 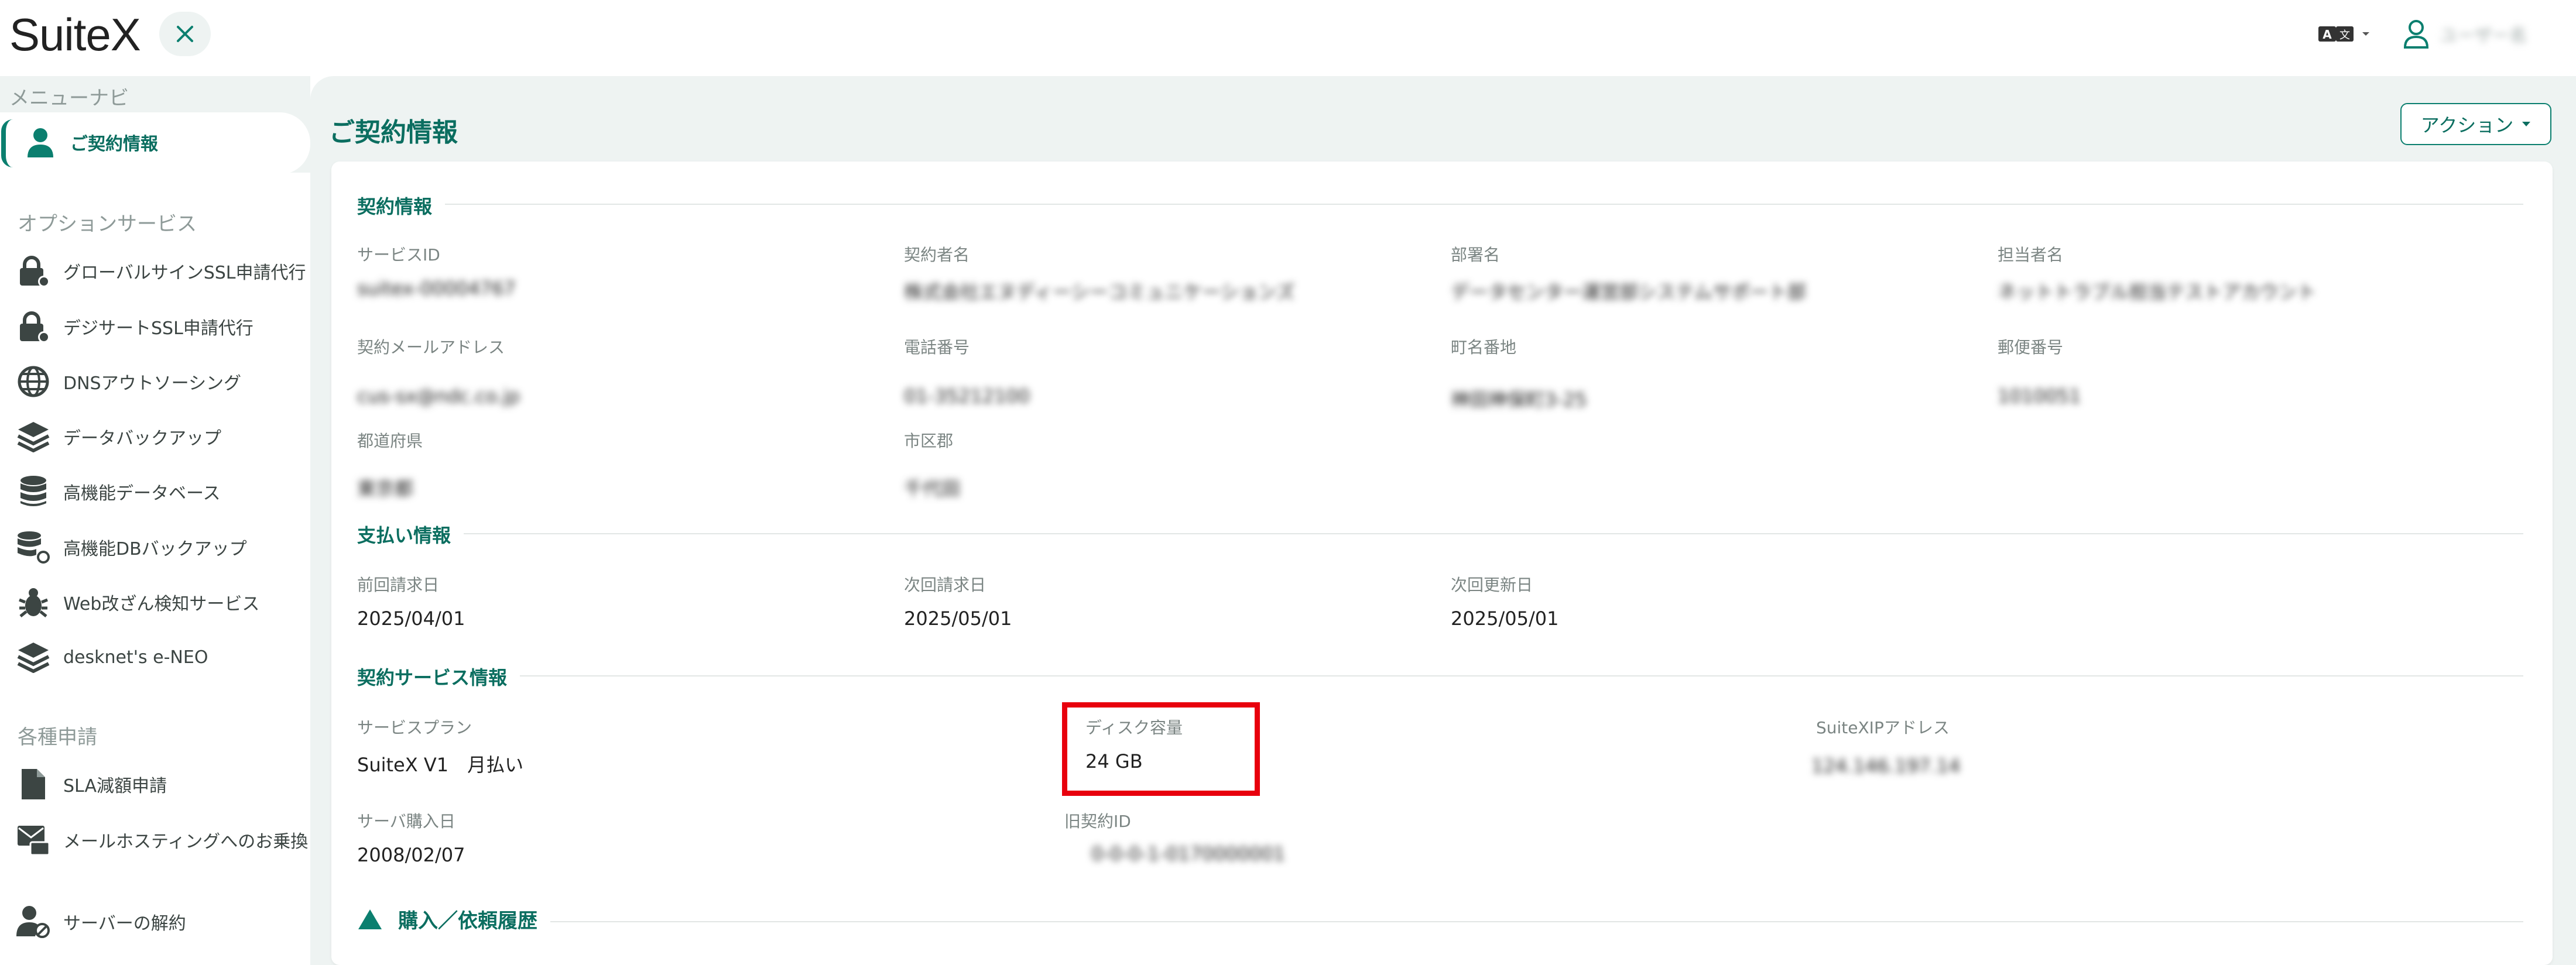 What do you see at coordinates (2467, 125) in the screenshot?
I see `action-label: アクション` at bounding box center [2467, 125].